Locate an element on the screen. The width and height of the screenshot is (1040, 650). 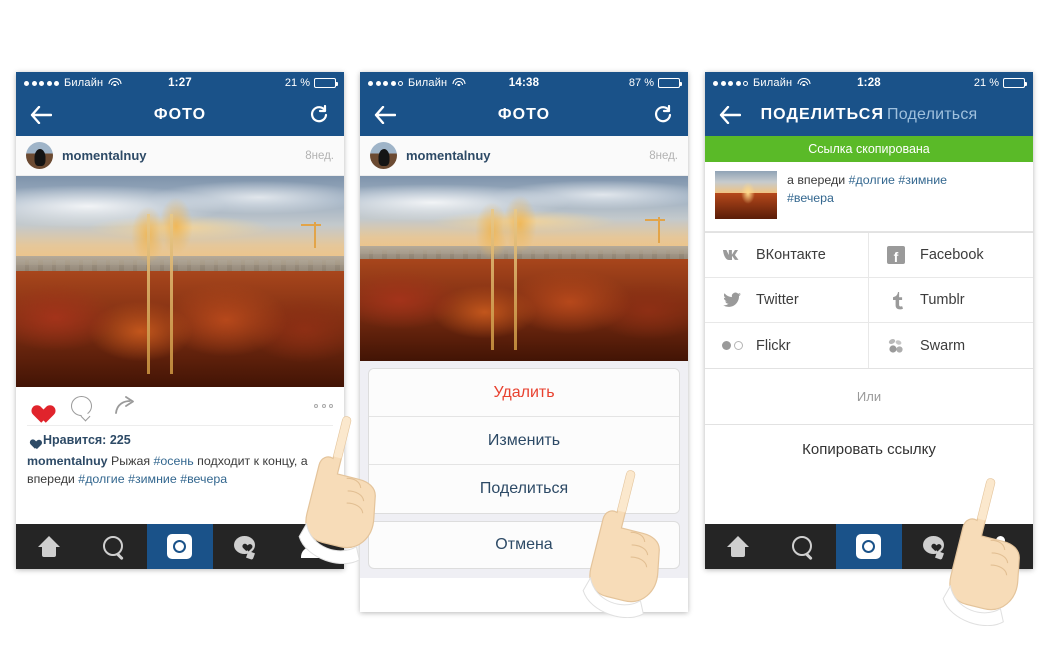
share-target-vk: ВКонтакте is located at coordinates (787, 255).